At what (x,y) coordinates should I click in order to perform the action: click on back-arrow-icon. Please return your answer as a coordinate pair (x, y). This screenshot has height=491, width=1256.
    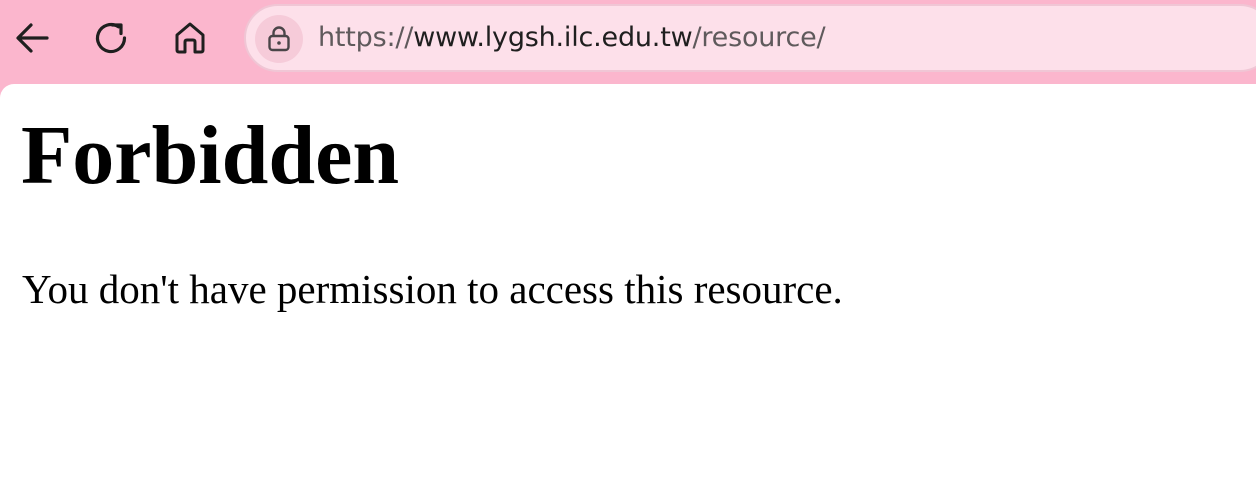
    Looking at the image, I should click on (32, 38).